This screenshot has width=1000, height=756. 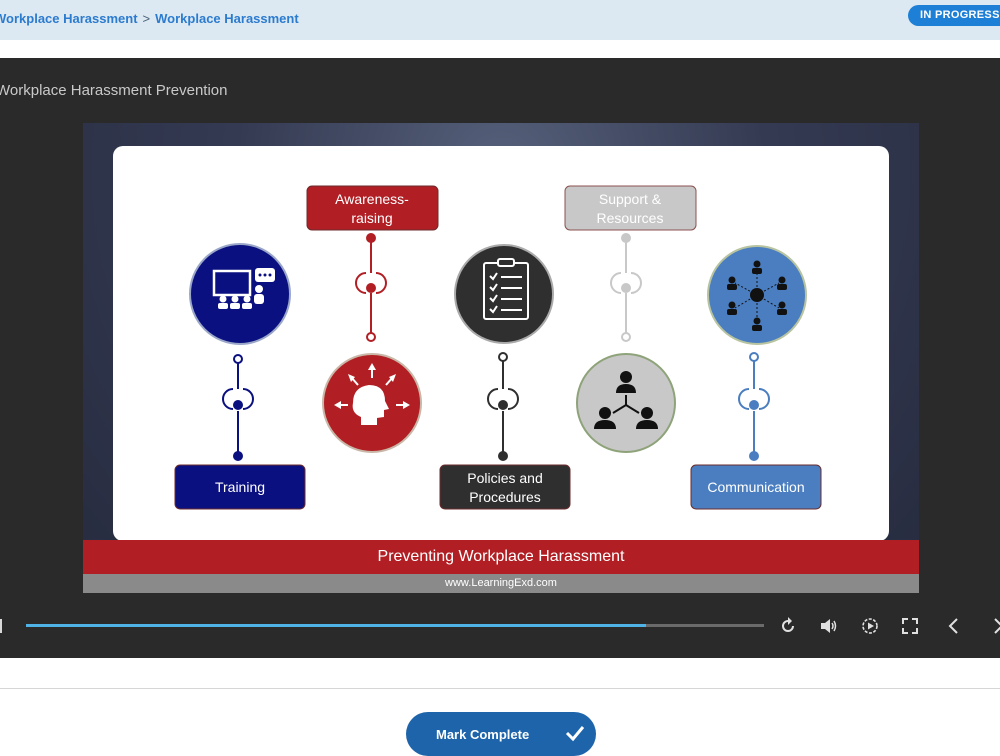 What do you see at coordinates (371, 218) in the screenshot?
I see `awareness-label-line2: raising` at bounding box center [371, 218].